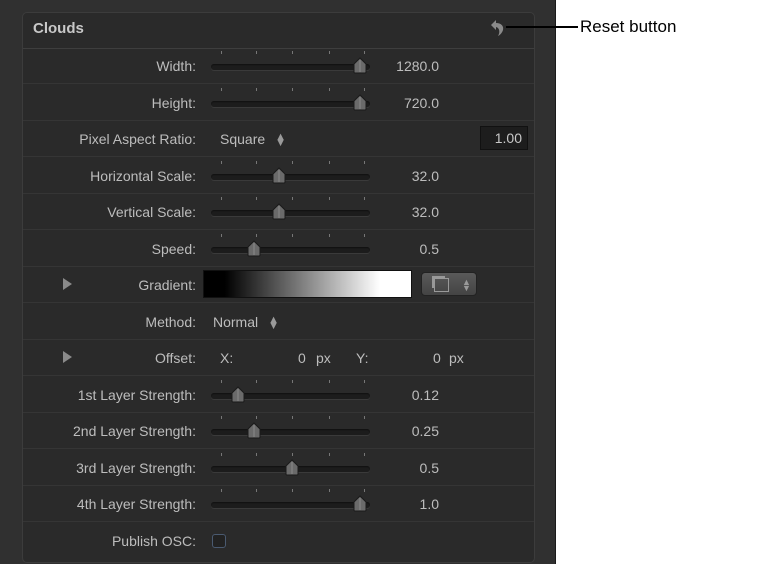  What do you see at coordinates (360, 65) in the screenshot?
I see `width-slider-thumb` at bounding box center [360, 65].